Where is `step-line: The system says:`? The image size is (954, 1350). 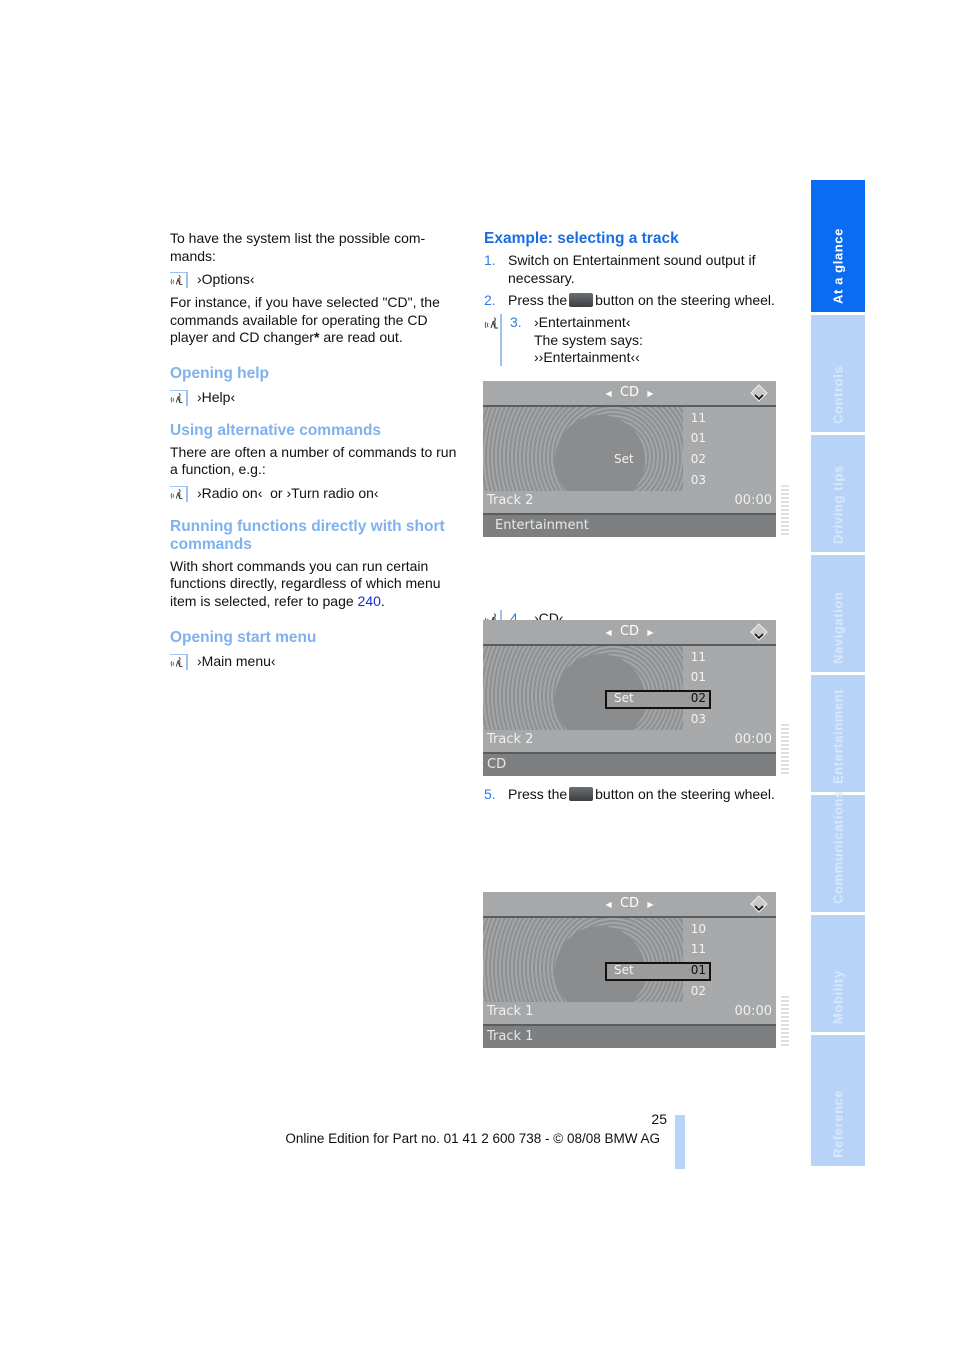 step-line: The system says: is located at coordinates (588, 339).